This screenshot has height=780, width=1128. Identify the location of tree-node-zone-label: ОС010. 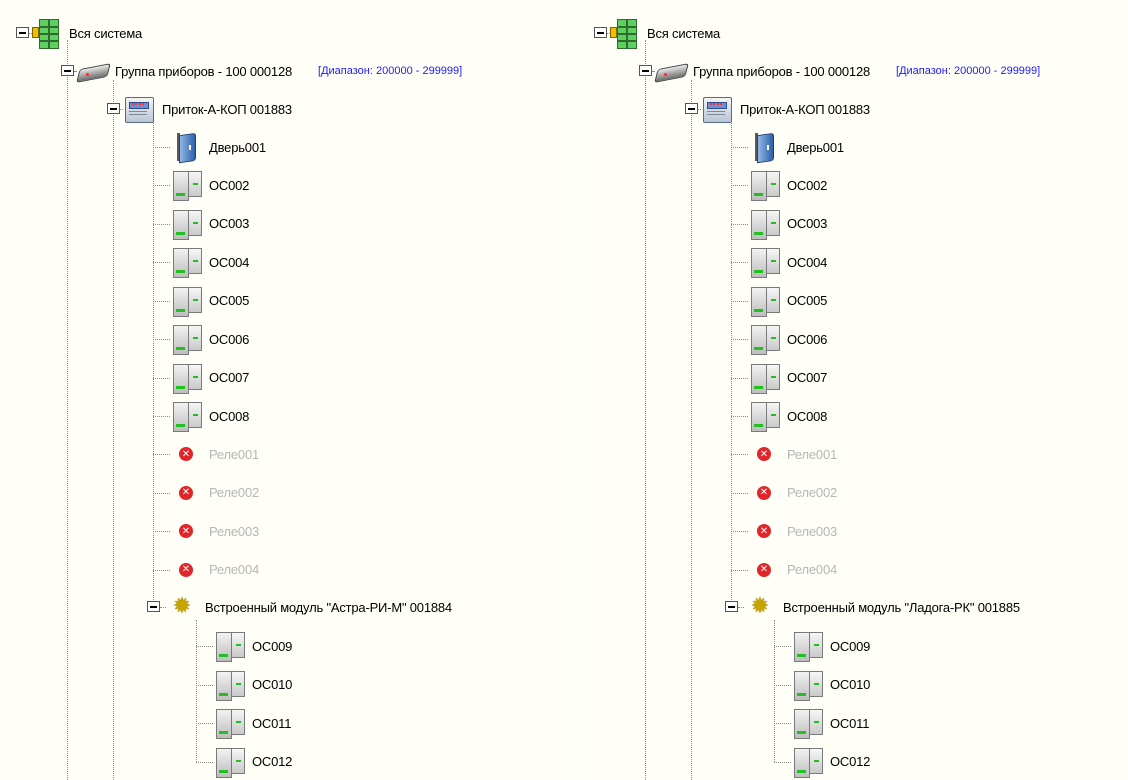
(850, 684).